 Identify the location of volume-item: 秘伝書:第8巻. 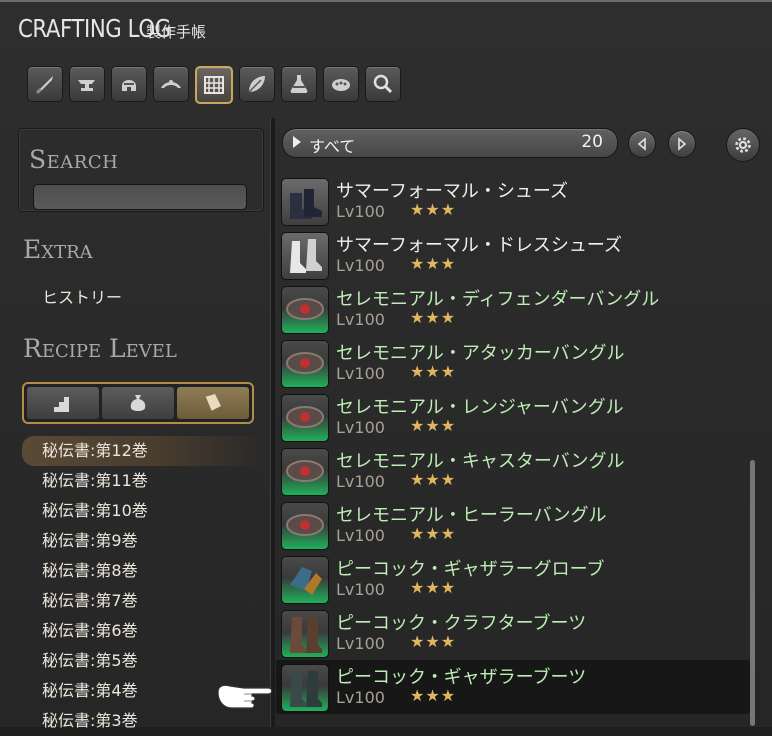
(144, 571).